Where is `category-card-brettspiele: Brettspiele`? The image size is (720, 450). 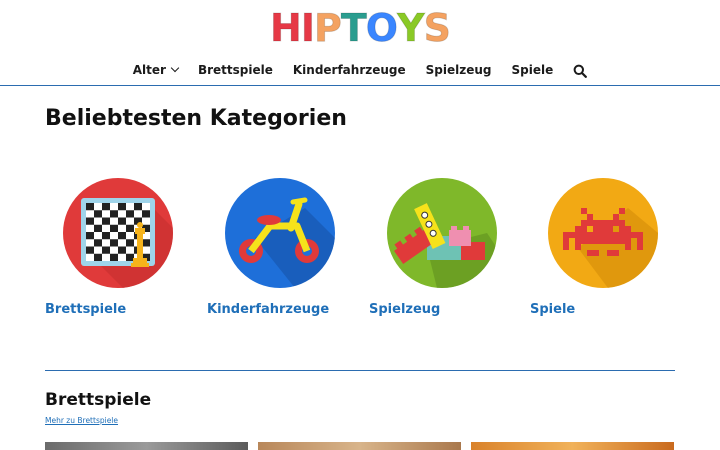
category-card-brettspiele: Brettspiele is located at coordinates (125, 247).